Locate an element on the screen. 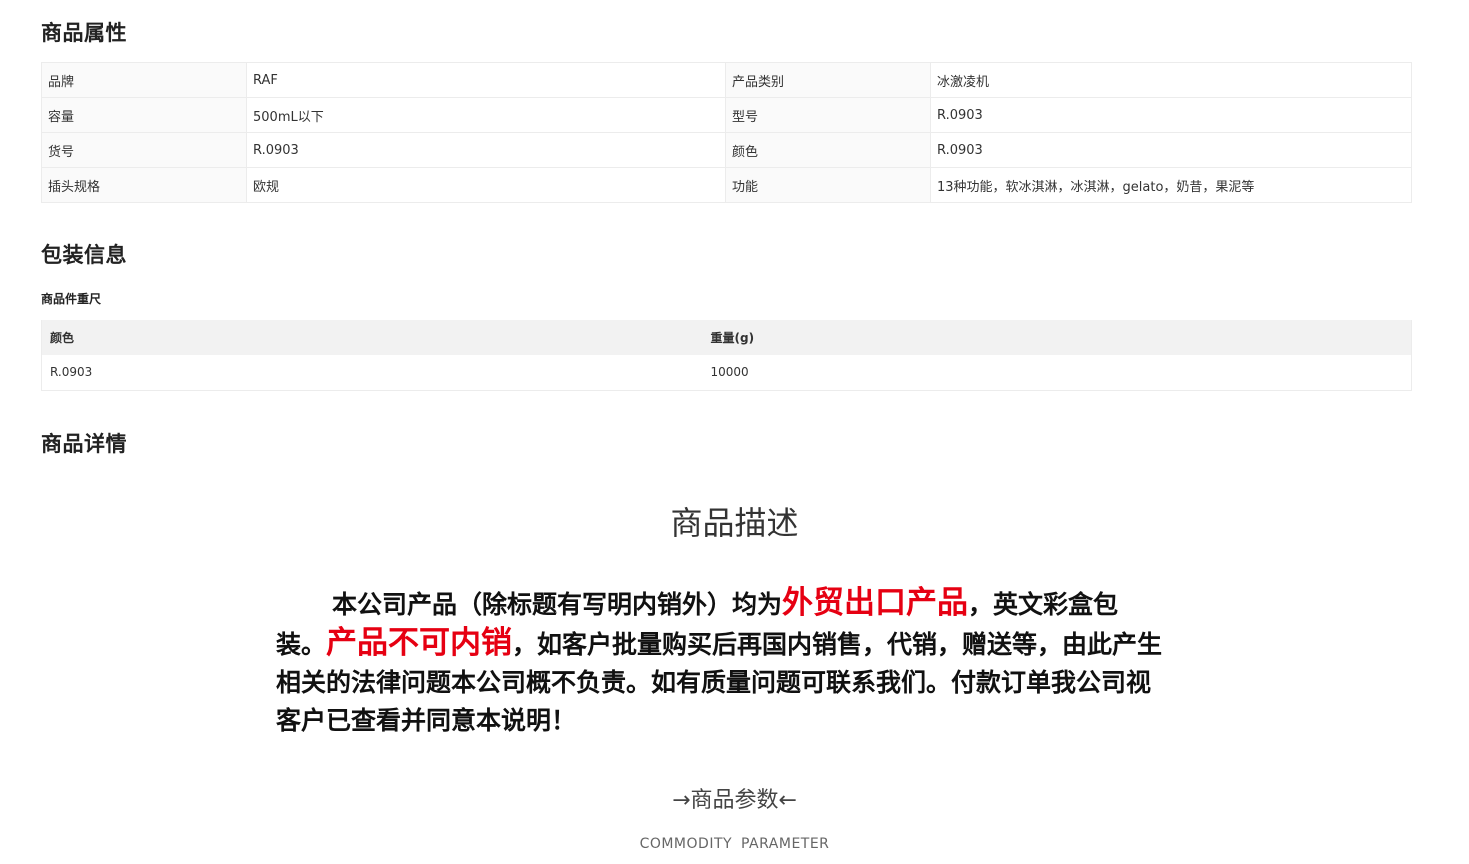  table-row: 容量 500mL以下 型号 R.0903 is located at coordinates (726, 115).